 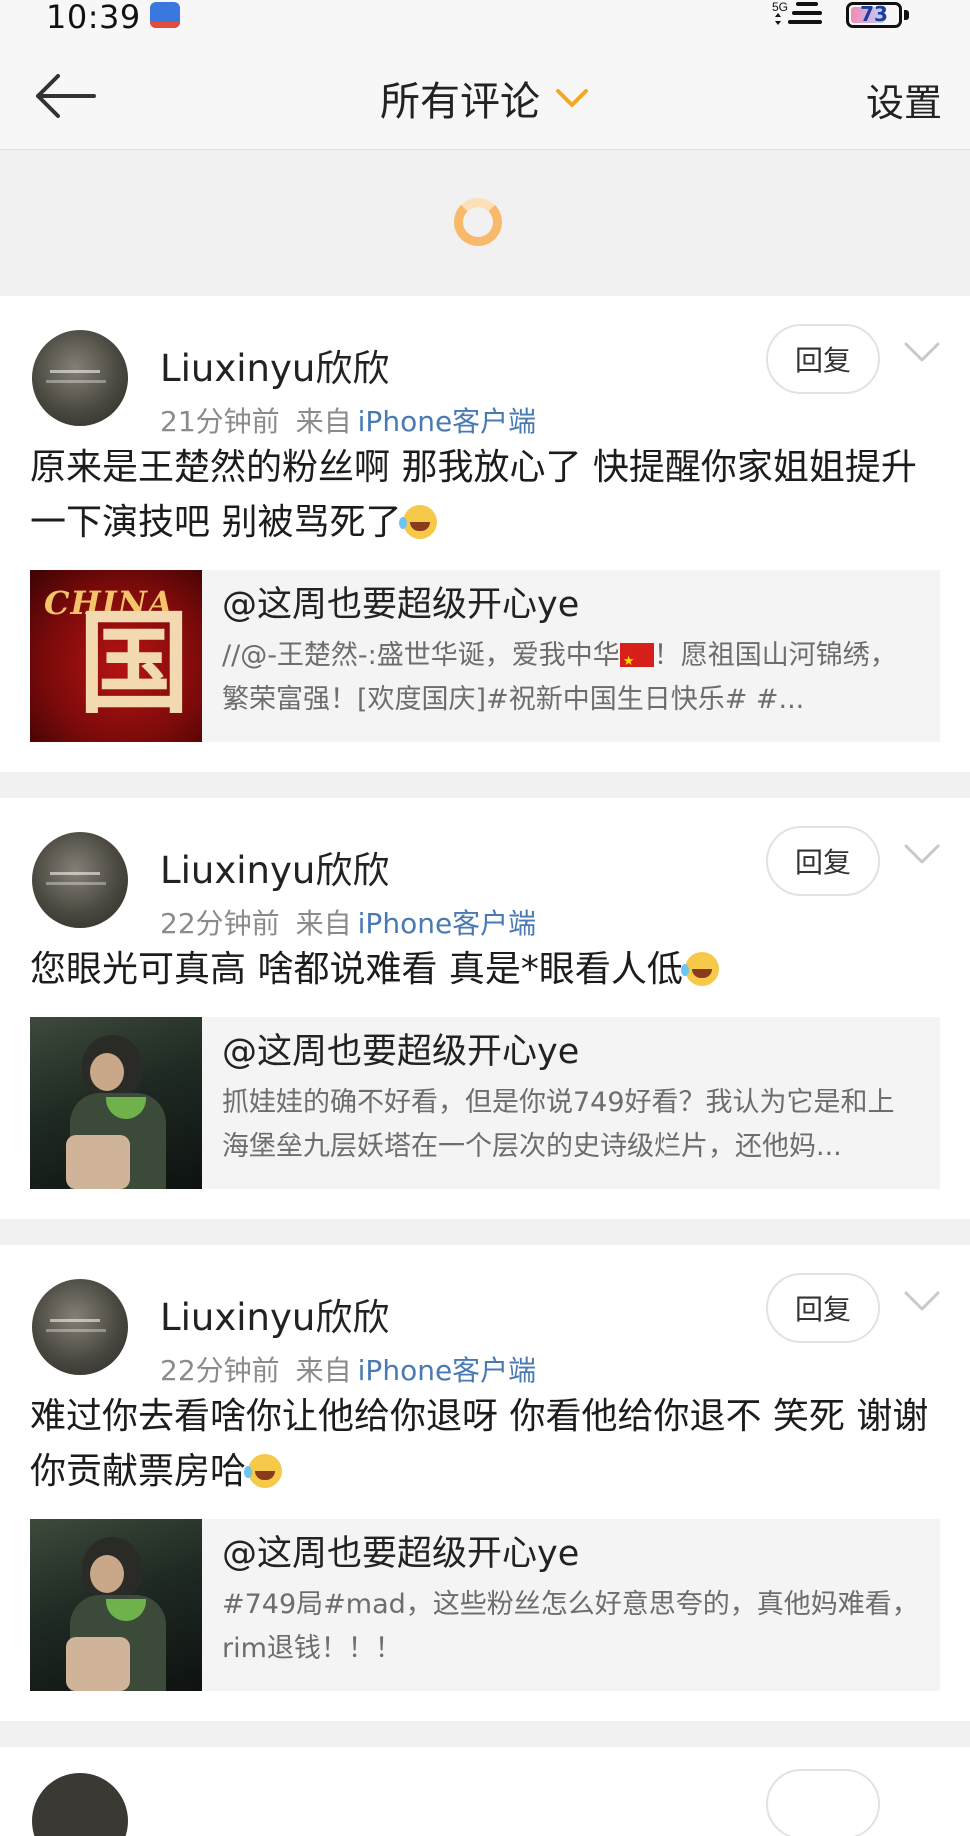 I want to click on reply-button, so click(x=823, y=1802).